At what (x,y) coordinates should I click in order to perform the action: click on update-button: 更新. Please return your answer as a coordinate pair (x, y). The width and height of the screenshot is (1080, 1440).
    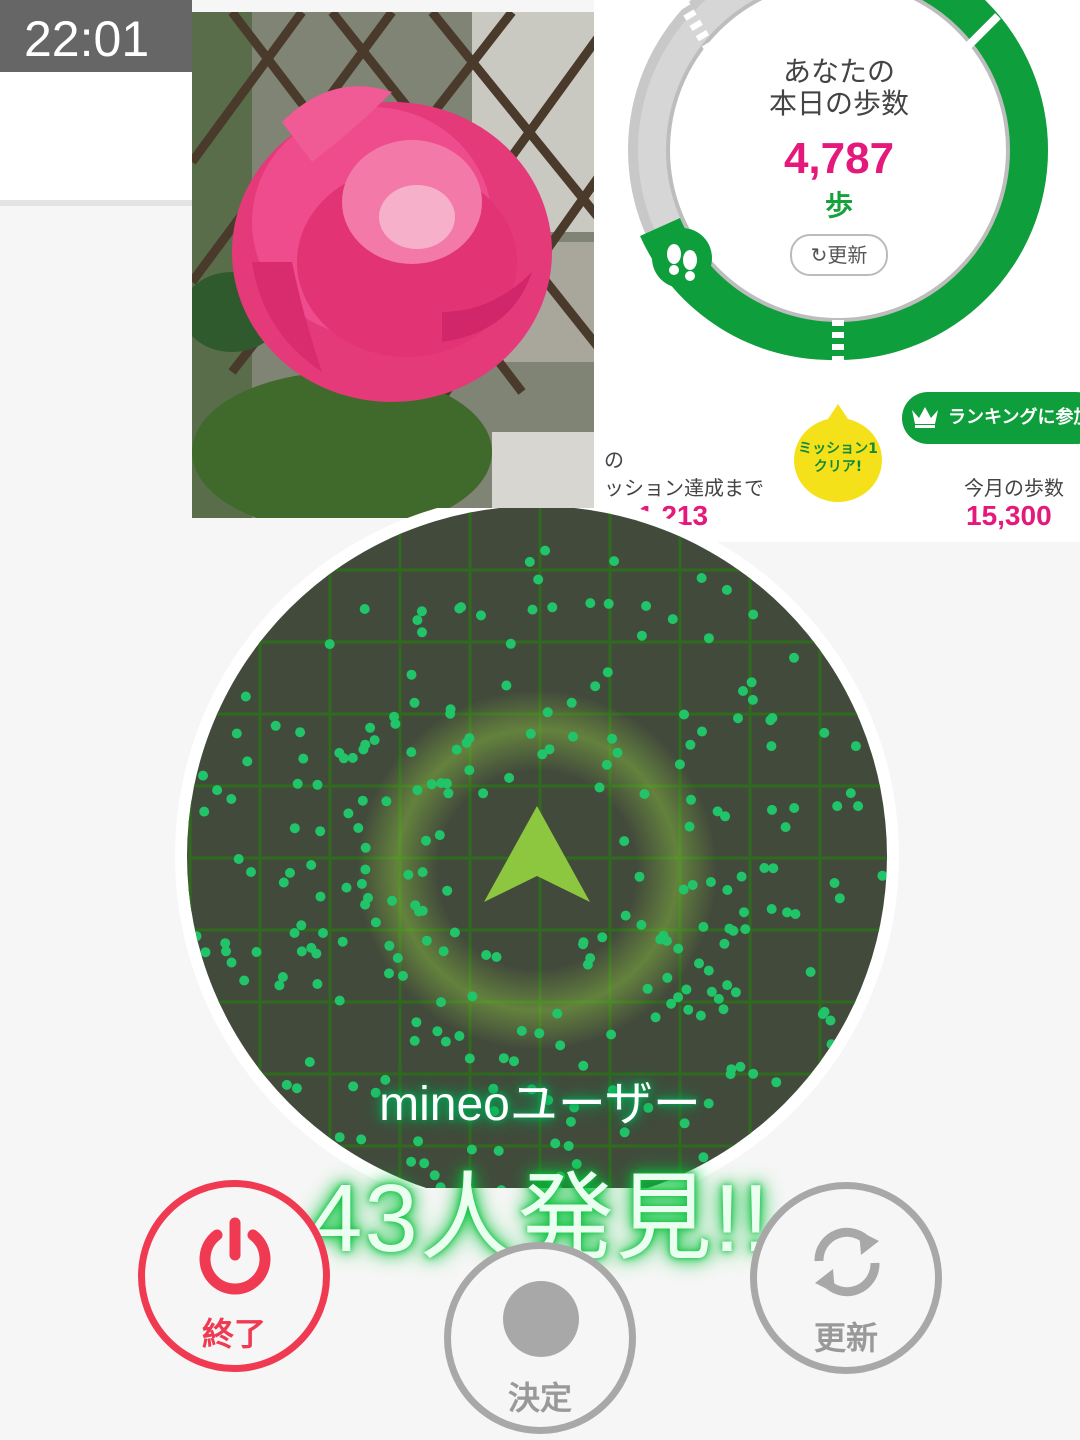
    Looking at the image, I should click on (846, 1278).